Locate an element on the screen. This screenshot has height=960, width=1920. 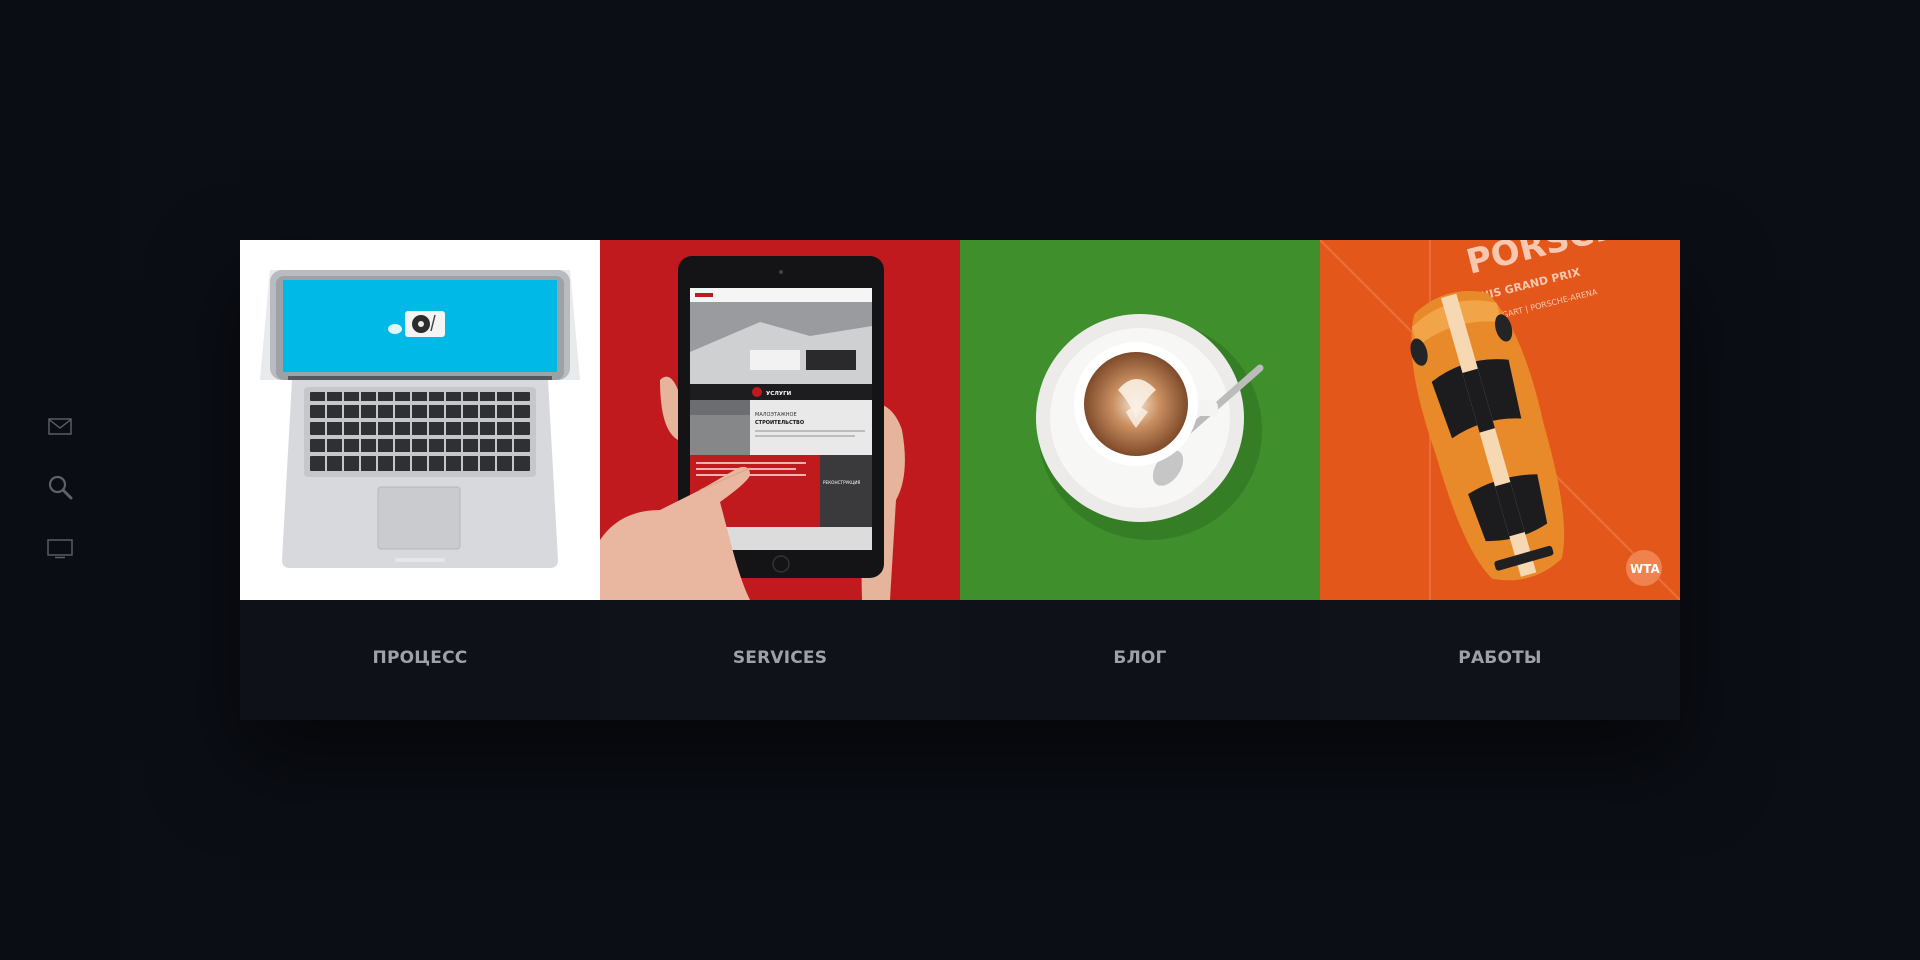
svg-text: WTA is located at coordinates (1645, 569).